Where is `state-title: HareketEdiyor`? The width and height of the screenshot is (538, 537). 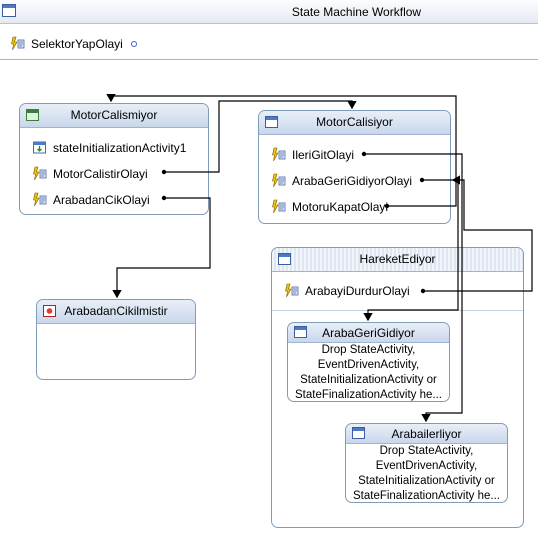 state-title: HareketEdiyor is located at coordinates (397, 259).